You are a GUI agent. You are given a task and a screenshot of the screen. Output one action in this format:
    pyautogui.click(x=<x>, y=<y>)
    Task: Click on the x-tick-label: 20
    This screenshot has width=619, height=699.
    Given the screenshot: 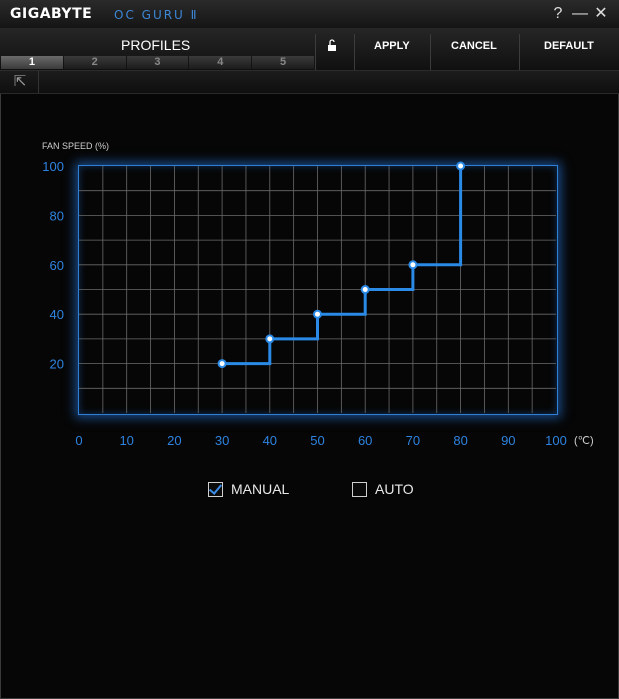 What is the action you would take?
    pyautogui.click(x=174, y=440)
    